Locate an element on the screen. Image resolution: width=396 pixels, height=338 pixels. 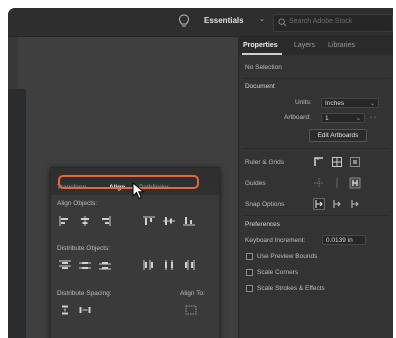
horizontal-distribute-space-icon is located at coordinates (85, 310).